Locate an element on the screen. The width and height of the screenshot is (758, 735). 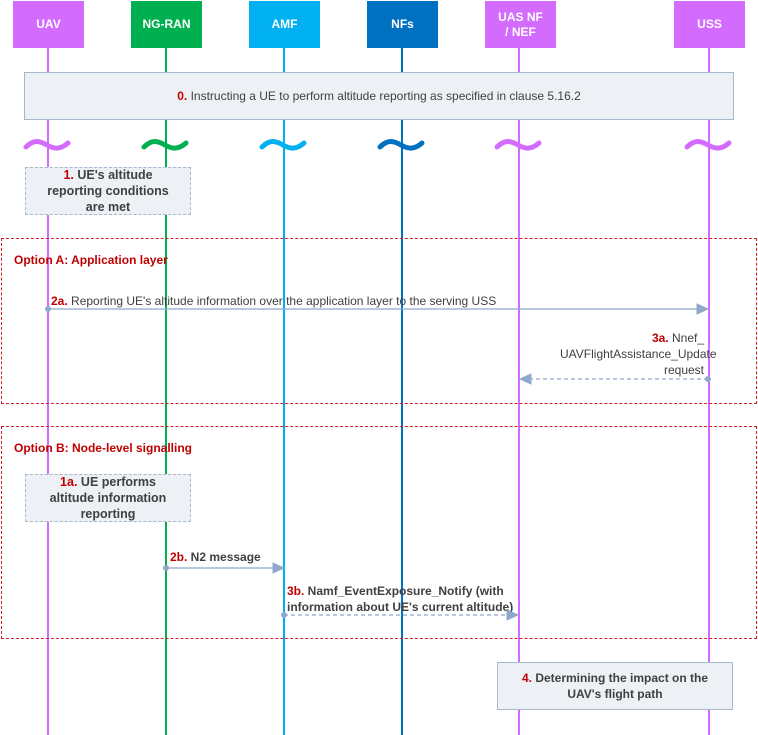
arrow-3a is located at coordinates (614, 379).